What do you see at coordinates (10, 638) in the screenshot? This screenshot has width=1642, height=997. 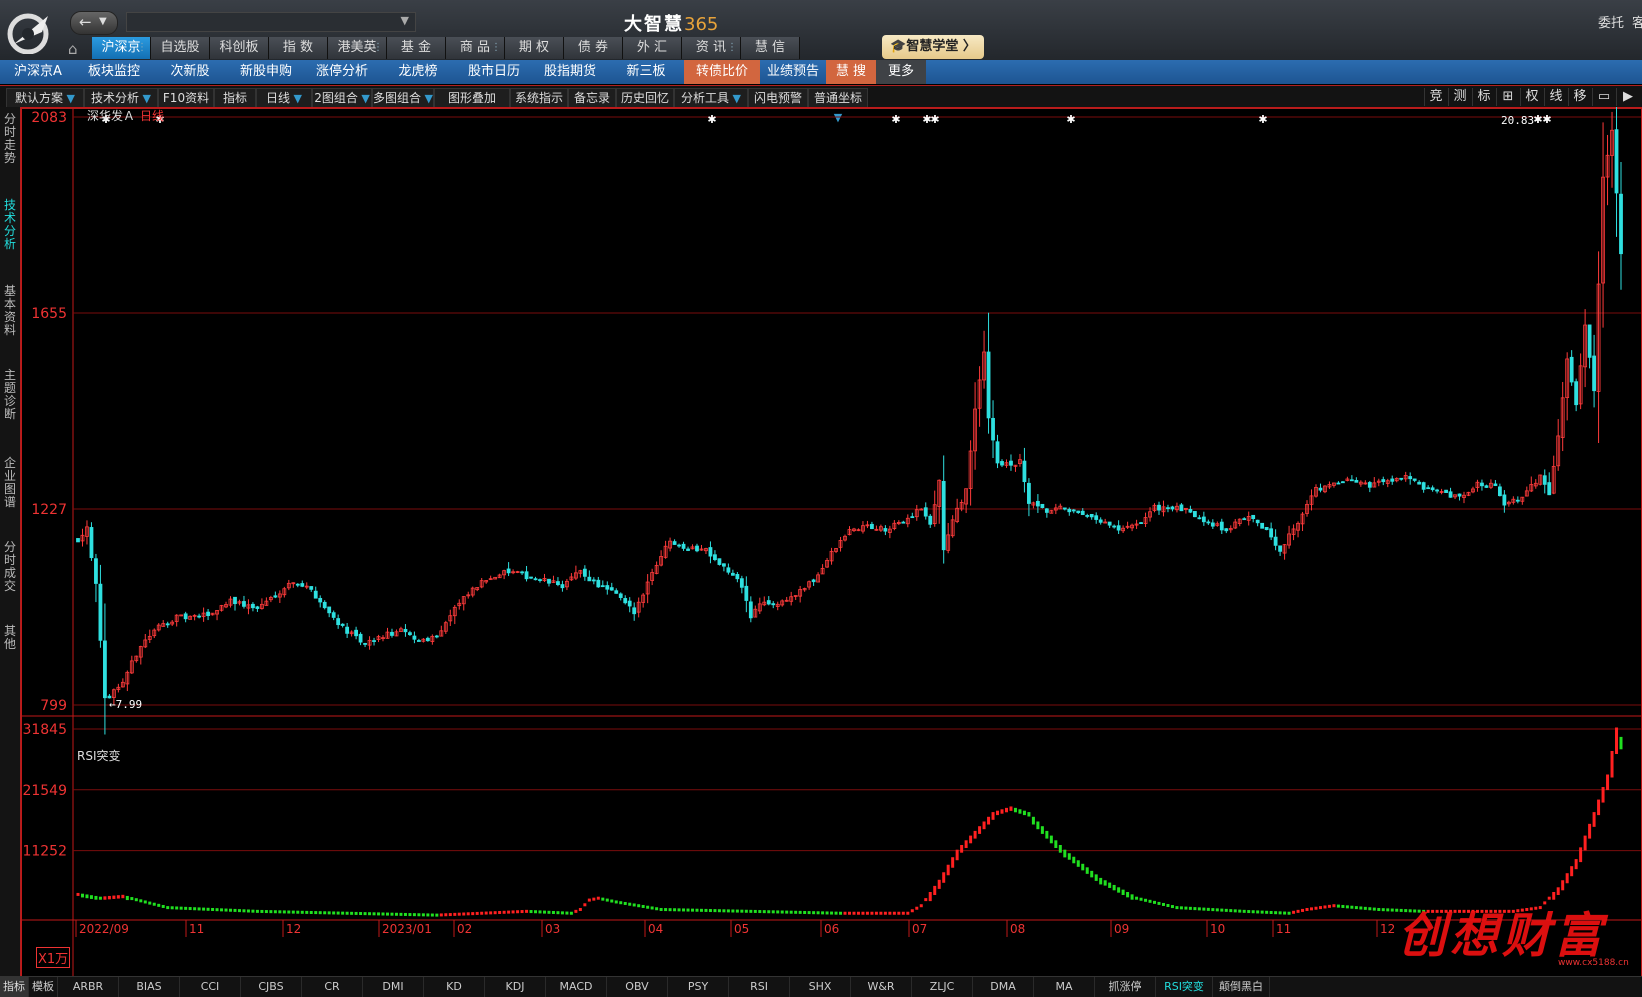 I see `left-tab-6: 其他` at bounding box center [10, 638].